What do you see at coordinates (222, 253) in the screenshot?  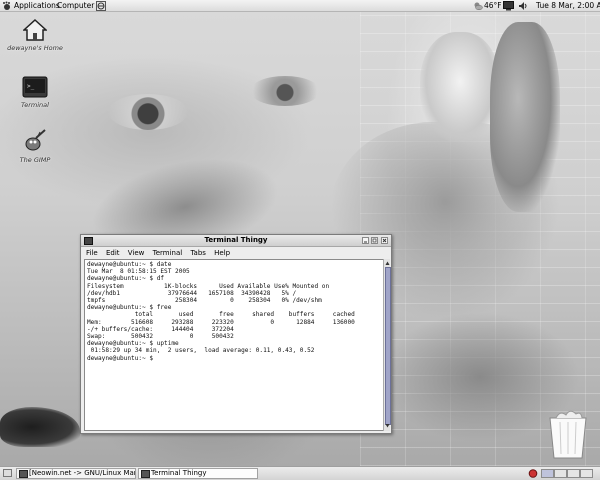 I see `menu-help: Help` at bounding box center [222, 253].